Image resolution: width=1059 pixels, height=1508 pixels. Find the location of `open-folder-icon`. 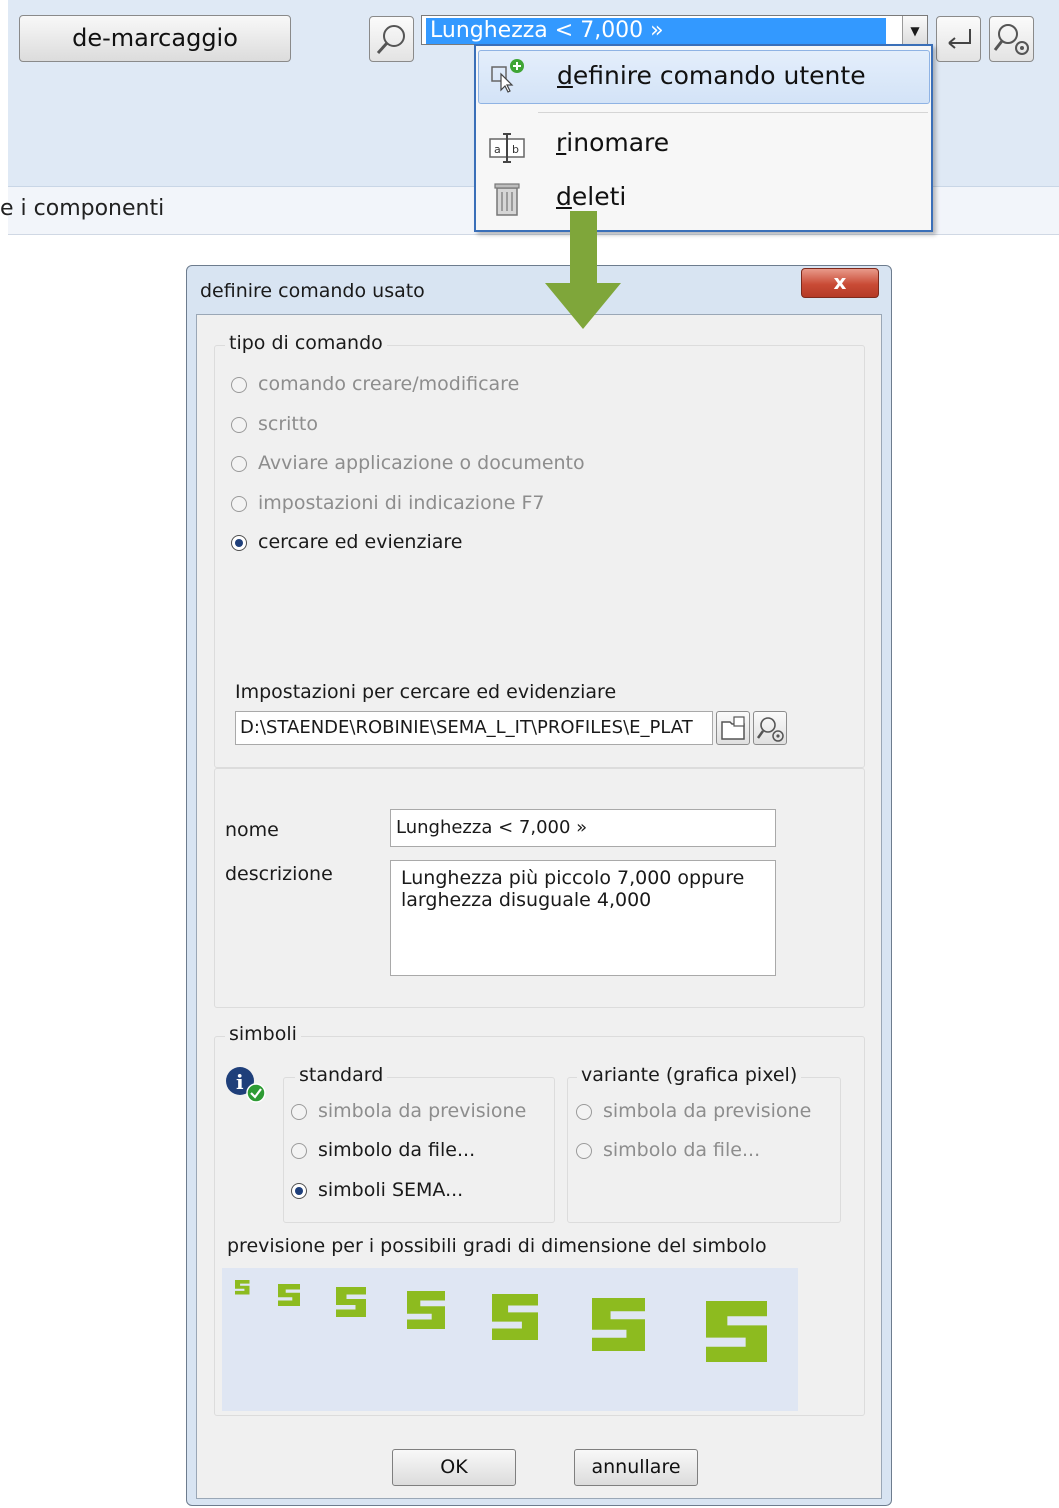

open-folder-icon is located at coordinates (733, 728).